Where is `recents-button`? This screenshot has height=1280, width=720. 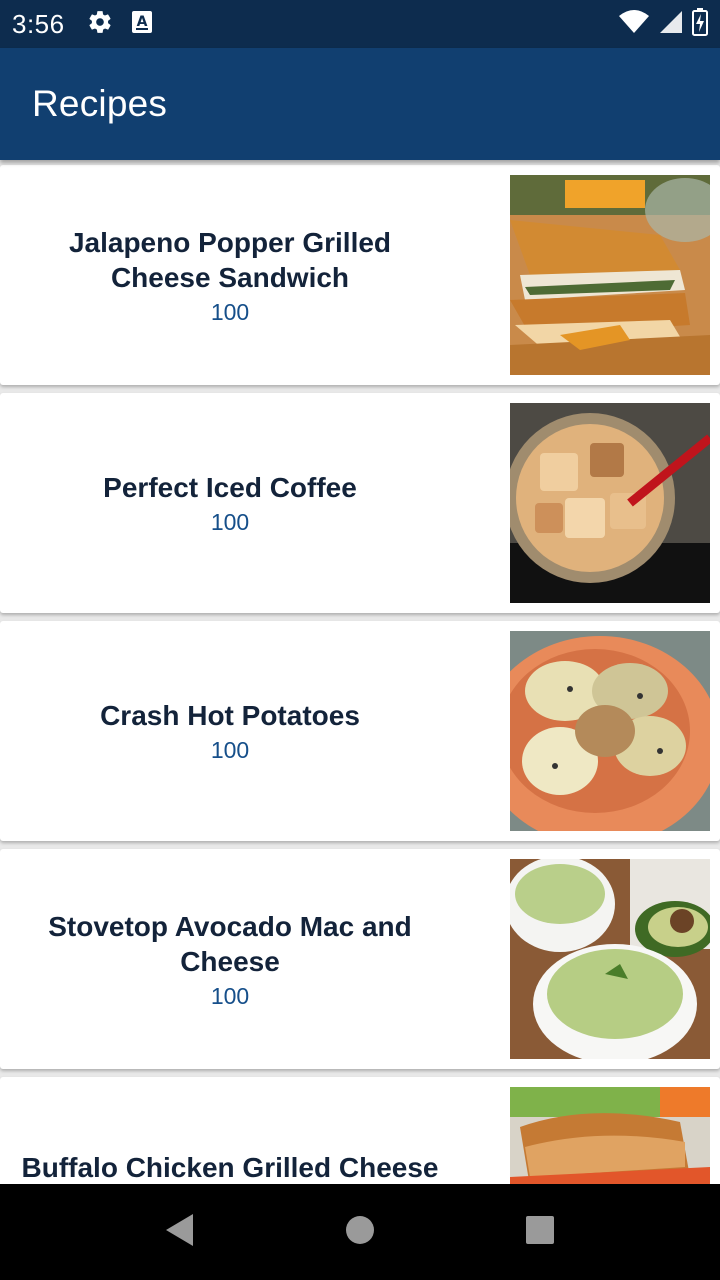
recents-button is located at coordinates (540, 1232).